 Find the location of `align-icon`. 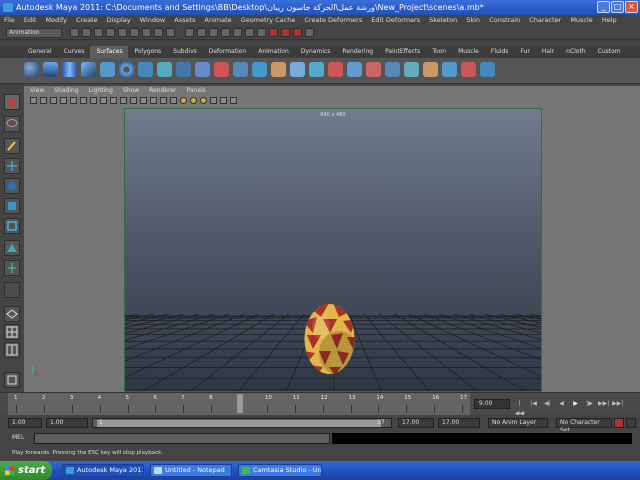

align-icon is located at coordinates (411, 69).